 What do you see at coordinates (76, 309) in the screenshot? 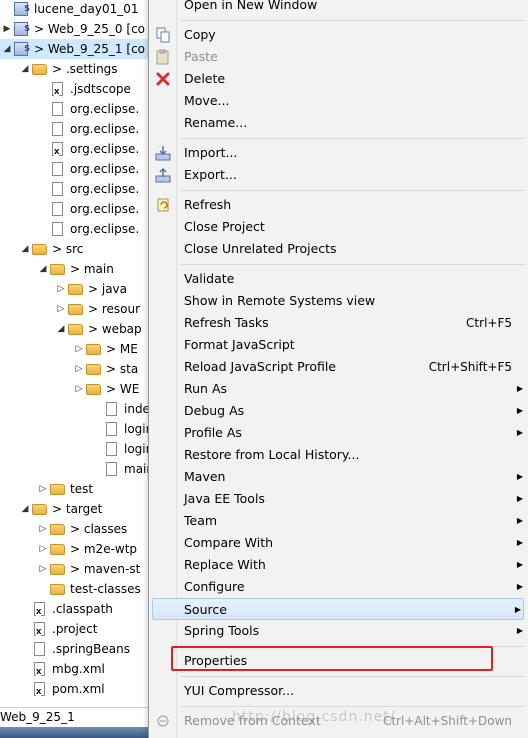
I see `tree-item: ▷ > resour` at bounding box center [76, 309].